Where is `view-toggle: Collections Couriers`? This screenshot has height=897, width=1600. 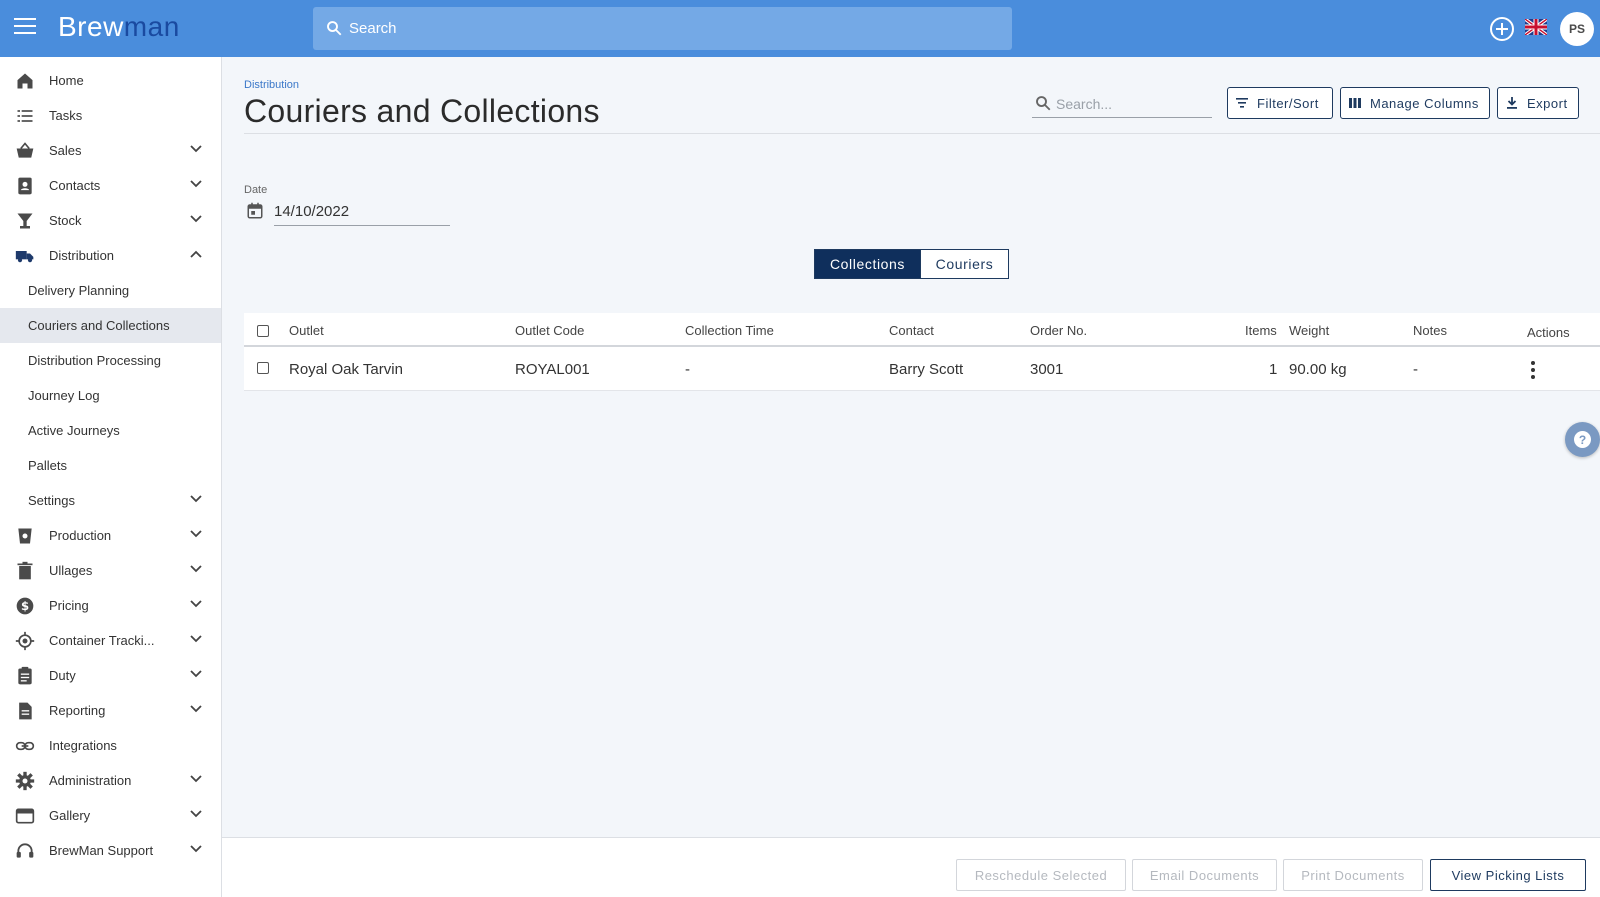
view-toggle: Collections Couriers is located at coordinates (911, 264).